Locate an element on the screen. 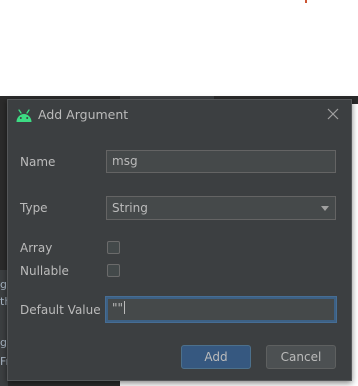  close-icon is located at coordinates (333, 114).